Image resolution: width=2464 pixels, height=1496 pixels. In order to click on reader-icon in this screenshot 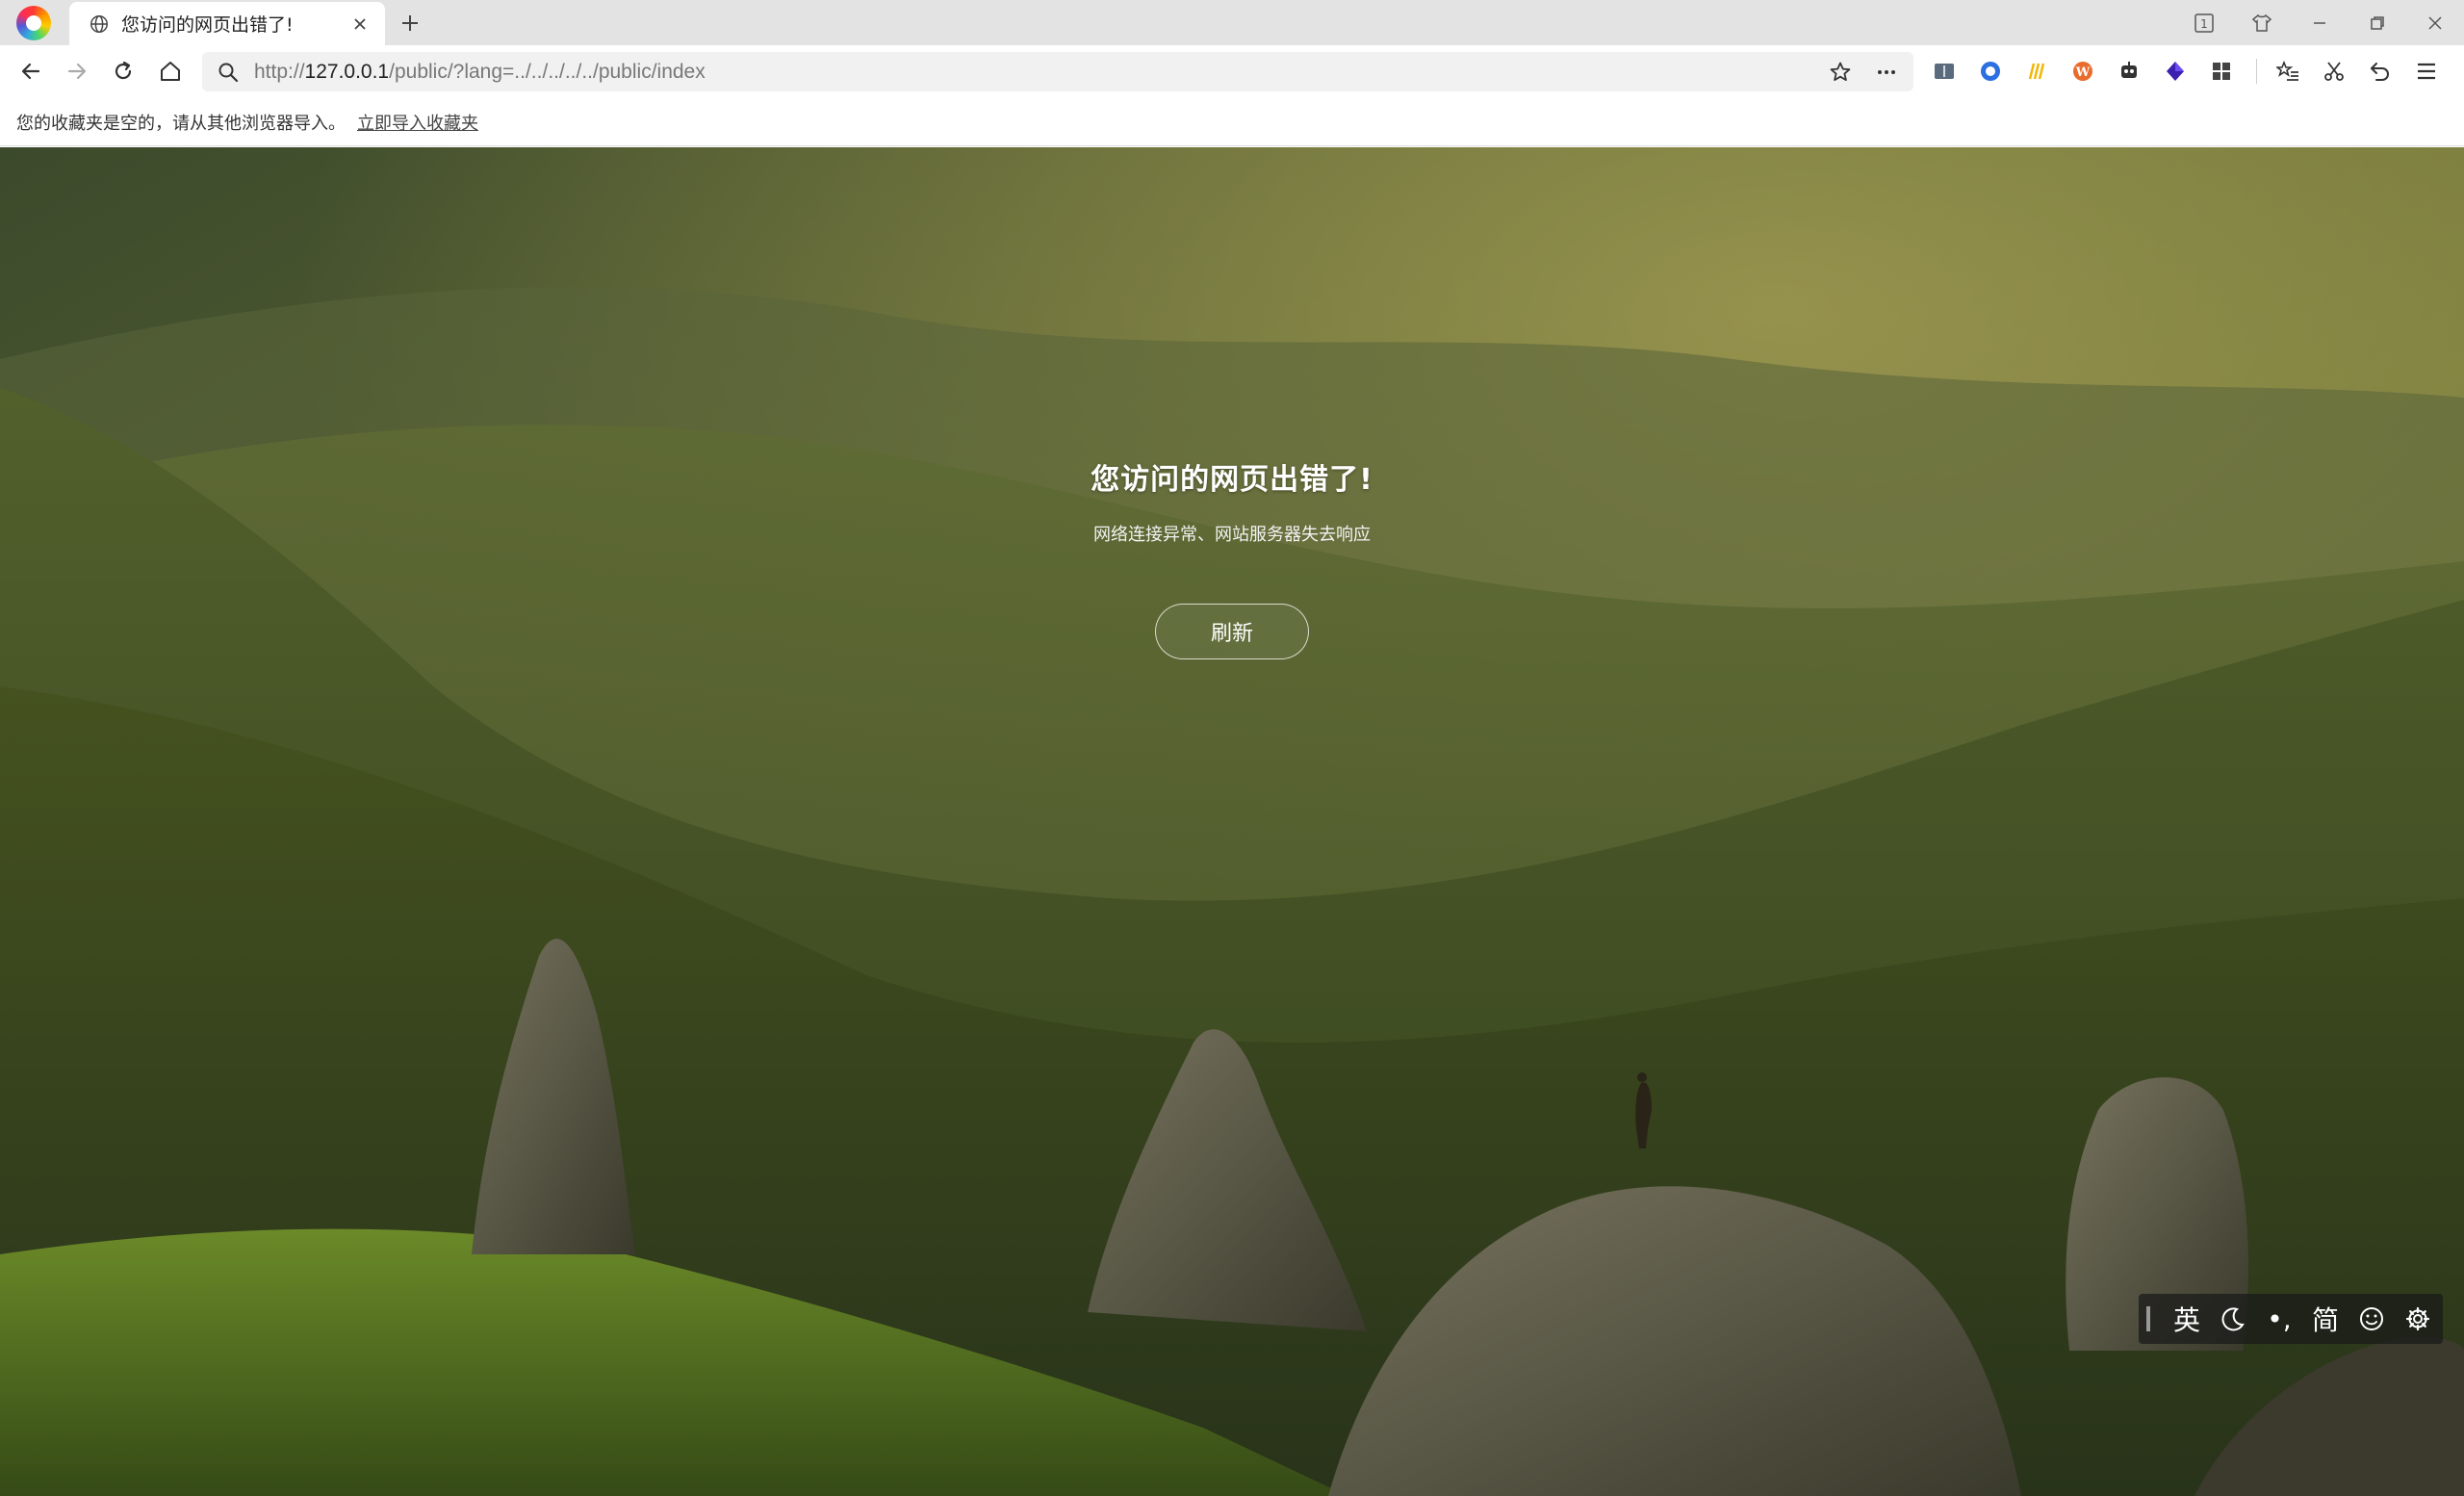, I will do `click(1944, 72)`.